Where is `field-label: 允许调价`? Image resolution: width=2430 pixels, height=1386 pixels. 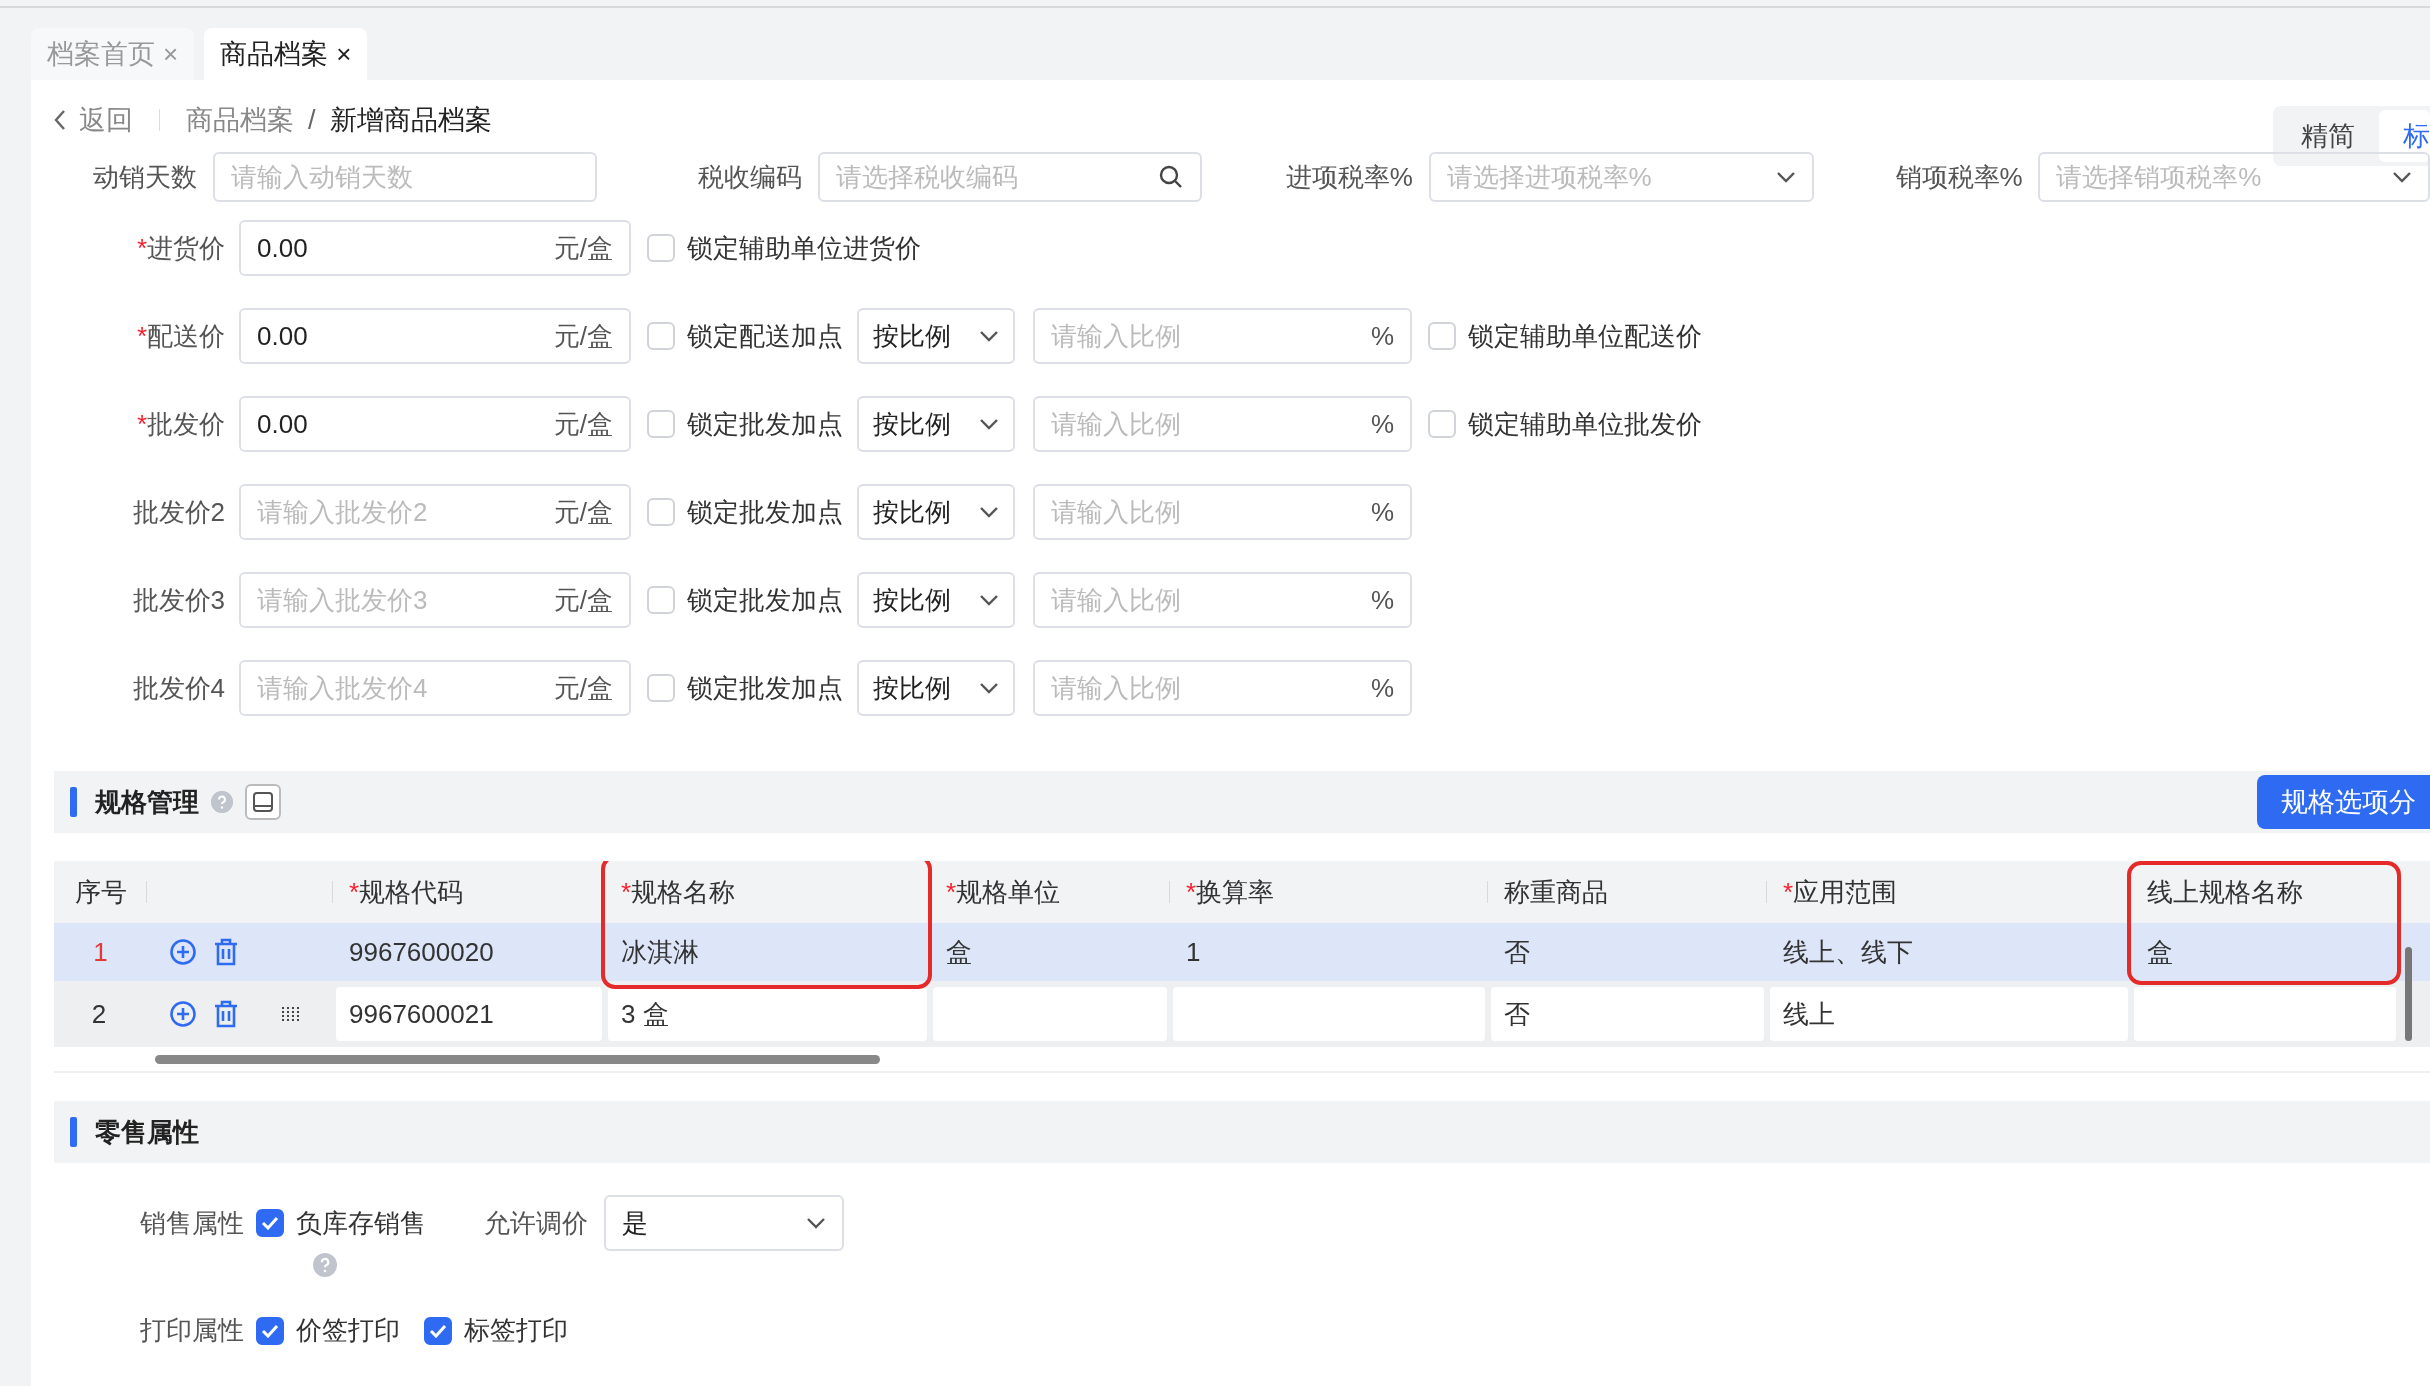
field-label: 允许调价 is located at coordinates (536, 1223).